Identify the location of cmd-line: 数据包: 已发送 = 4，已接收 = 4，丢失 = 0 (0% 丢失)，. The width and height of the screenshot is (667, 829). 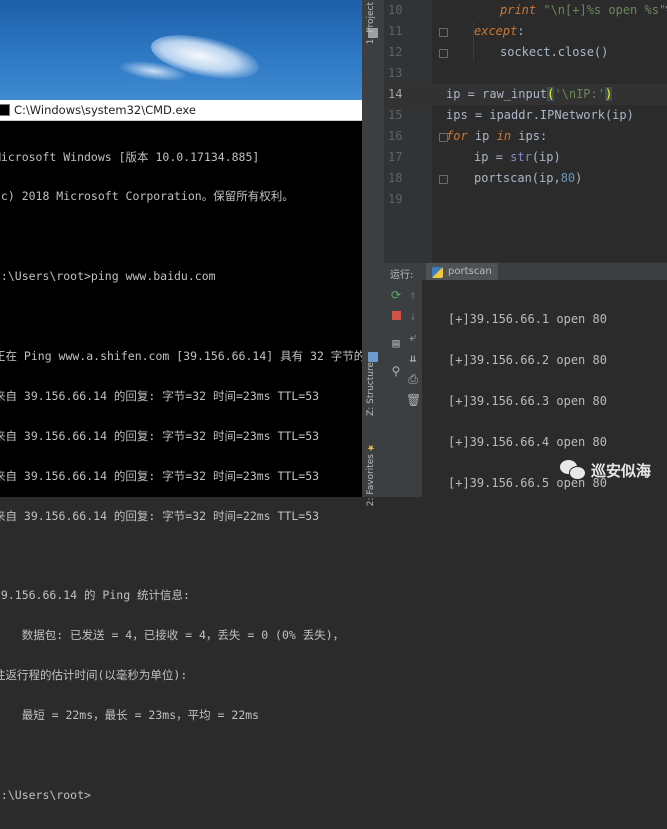
(172, 635).